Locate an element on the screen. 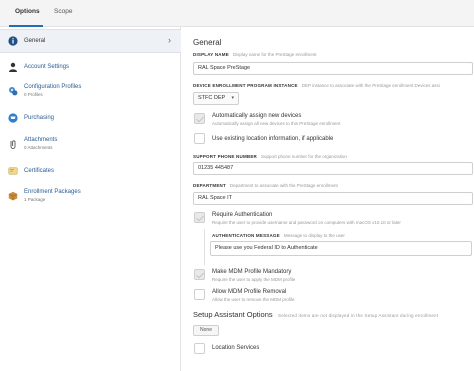 The height and width of the screenshot is (371, 474). mdm-mandatory-checkbox is located at coordinates (199, 274).